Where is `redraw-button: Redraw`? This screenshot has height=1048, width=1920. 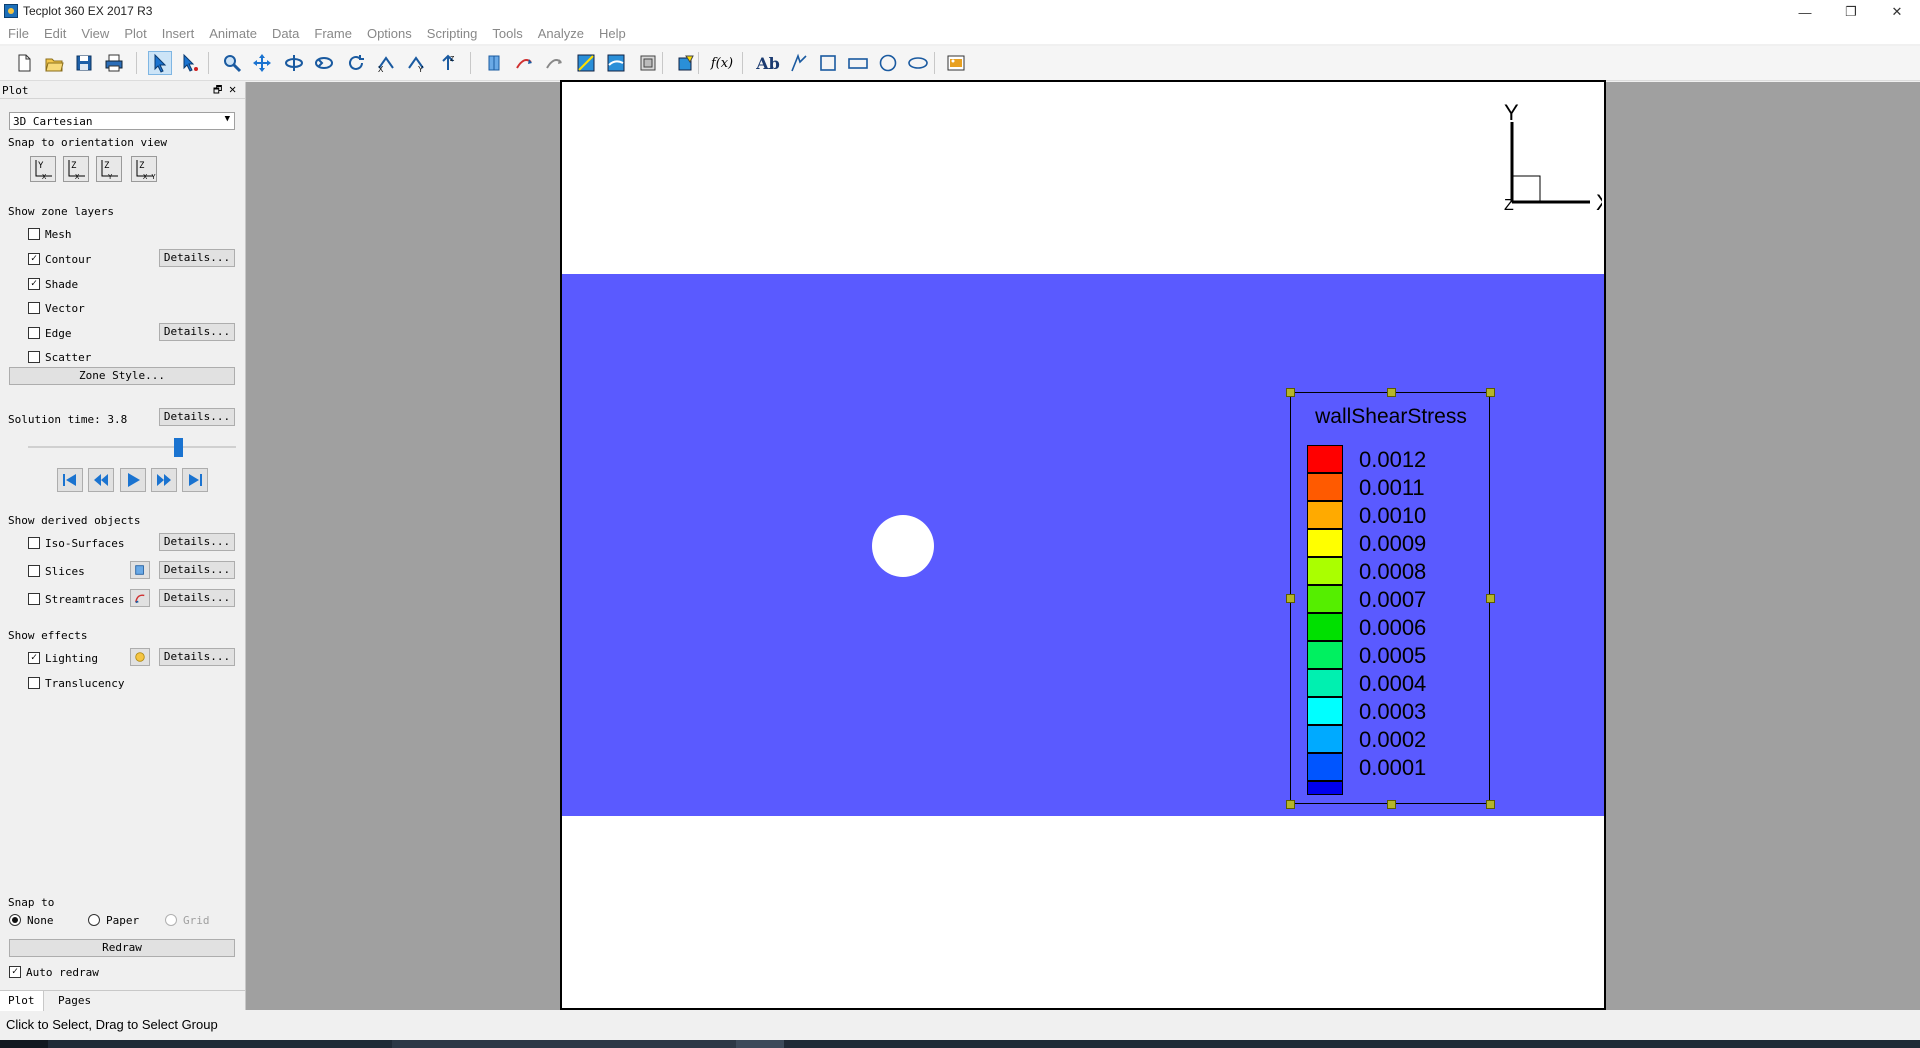
redraw-button: Redraw is located at coordinates (122, 948).